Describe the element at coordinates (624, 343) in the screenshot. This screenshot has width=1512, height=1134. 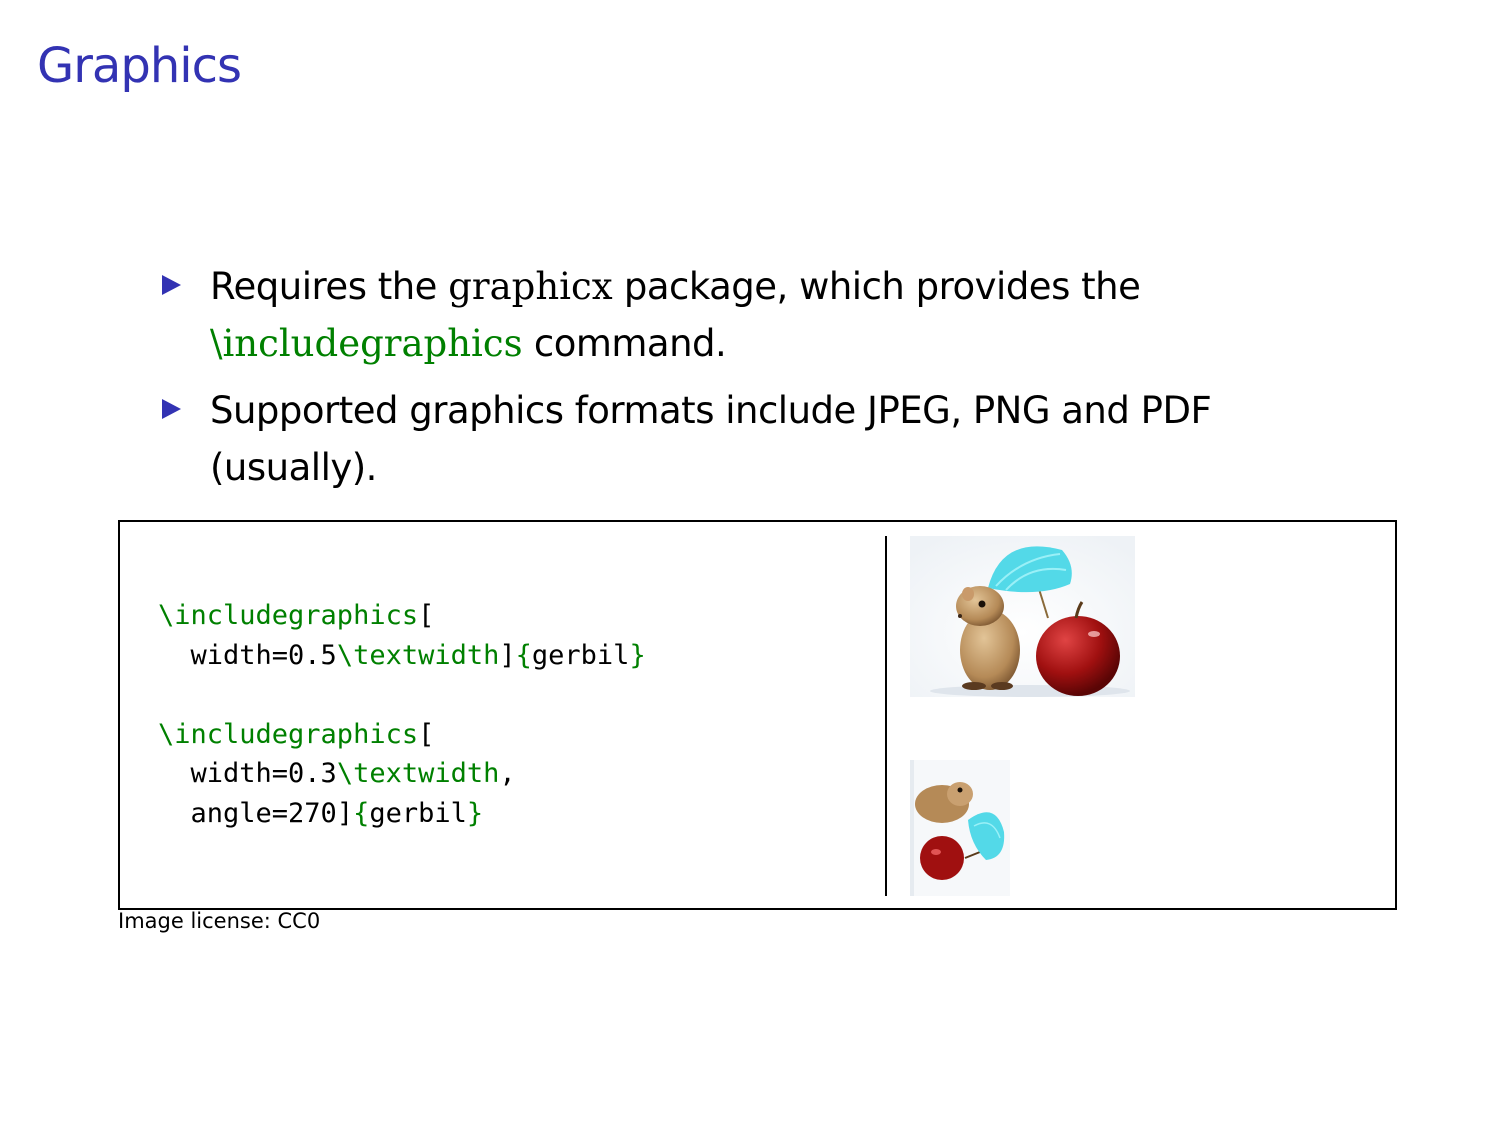
I see `bullet-text-post: command.` at that location.